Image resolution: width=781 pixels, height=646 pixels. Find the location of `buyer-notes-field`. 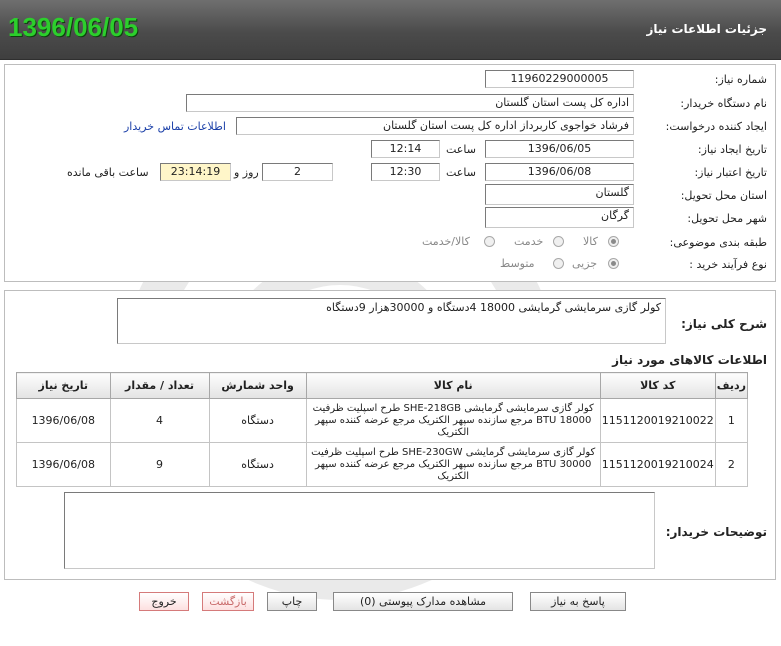

buyer-notes-field is located at coordinates (359, 530).